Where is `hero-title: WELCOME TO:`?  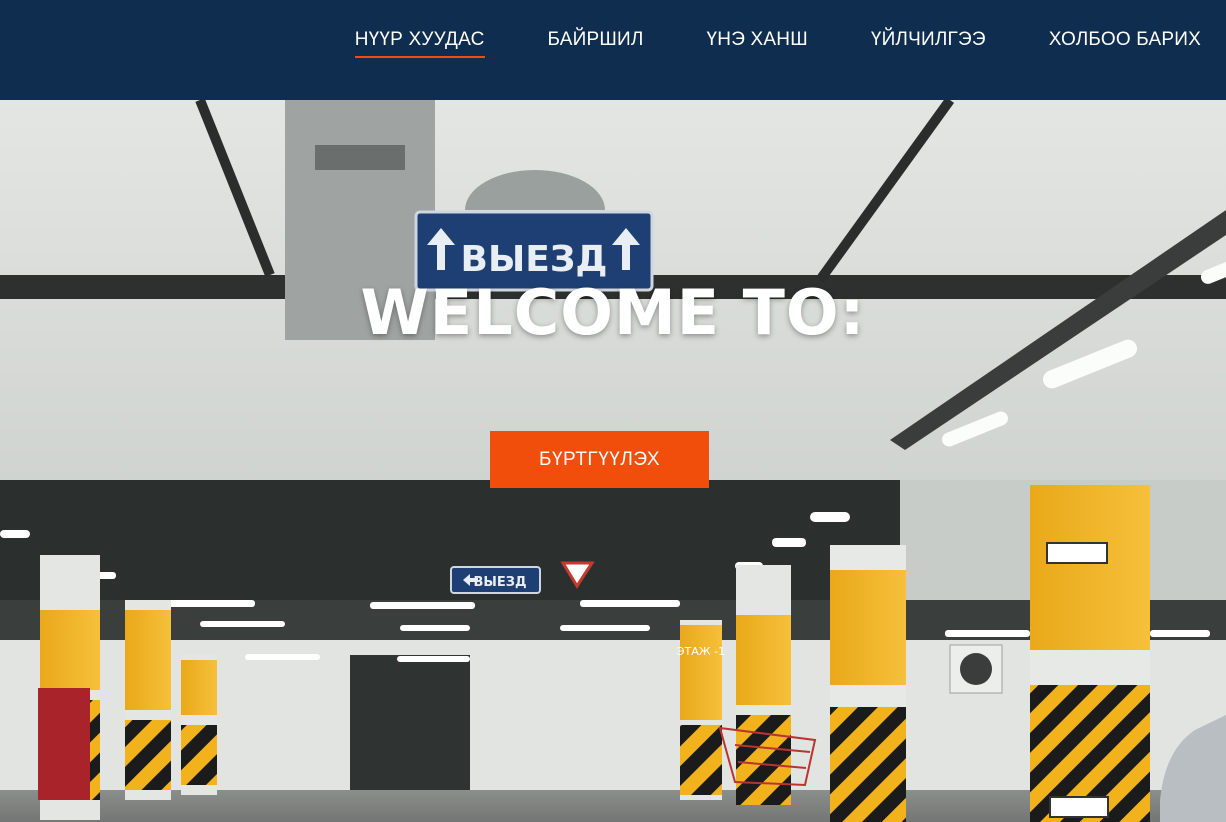 hero-title: WELCOME TO: is located at coordinates (613, 312).